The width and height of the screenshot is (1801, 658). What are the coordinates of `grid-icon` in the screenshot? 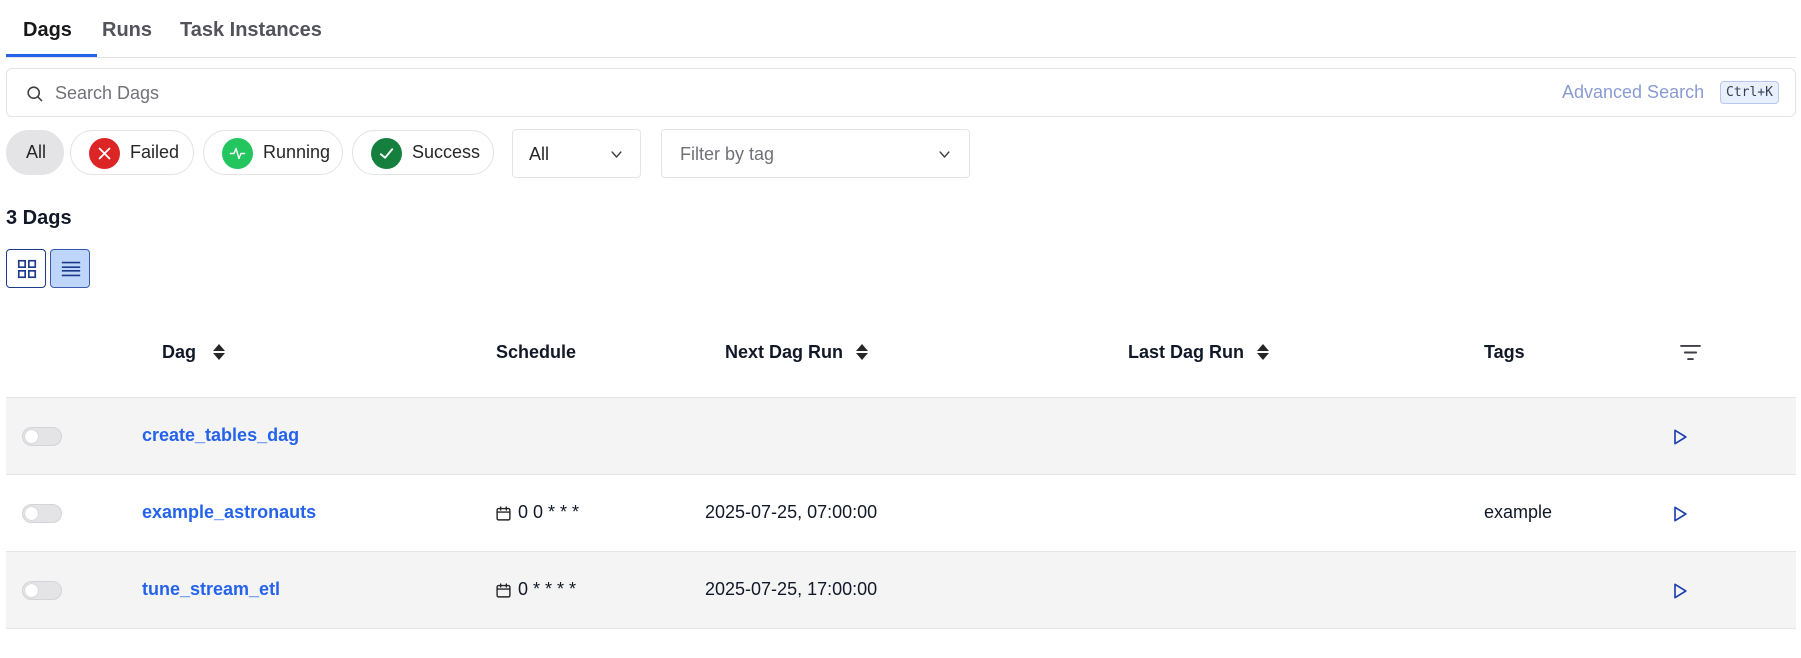 It's located at (27, 269).